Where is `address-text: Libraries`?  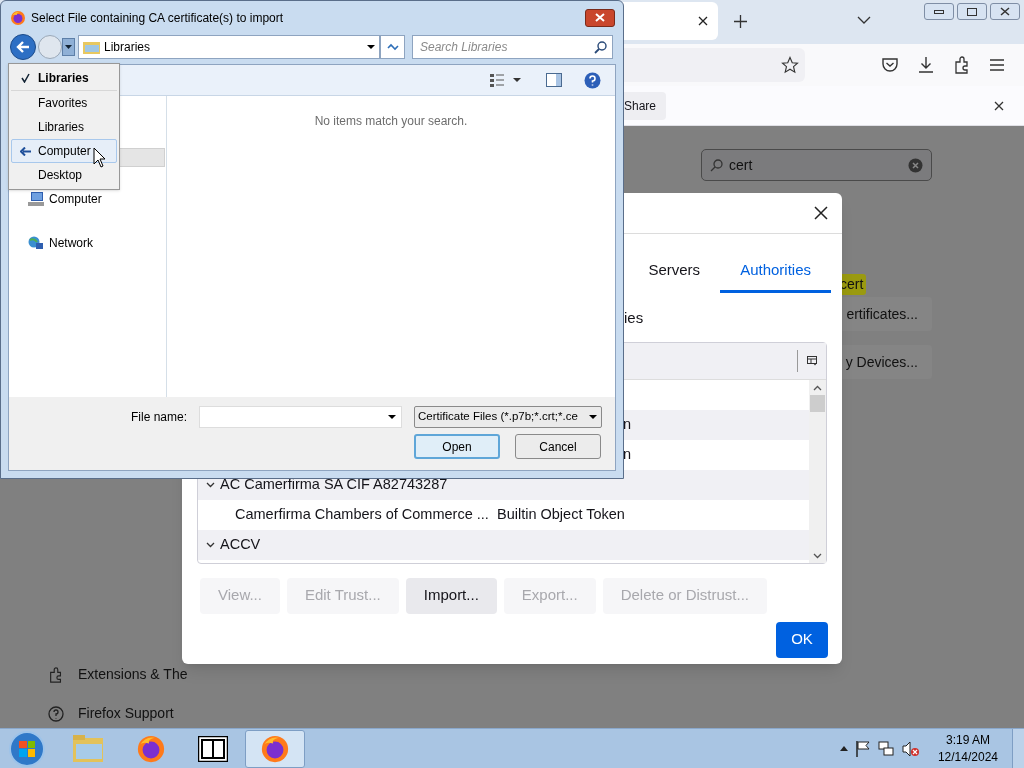
address-text: Libraries is located at coordinates (127, 47).